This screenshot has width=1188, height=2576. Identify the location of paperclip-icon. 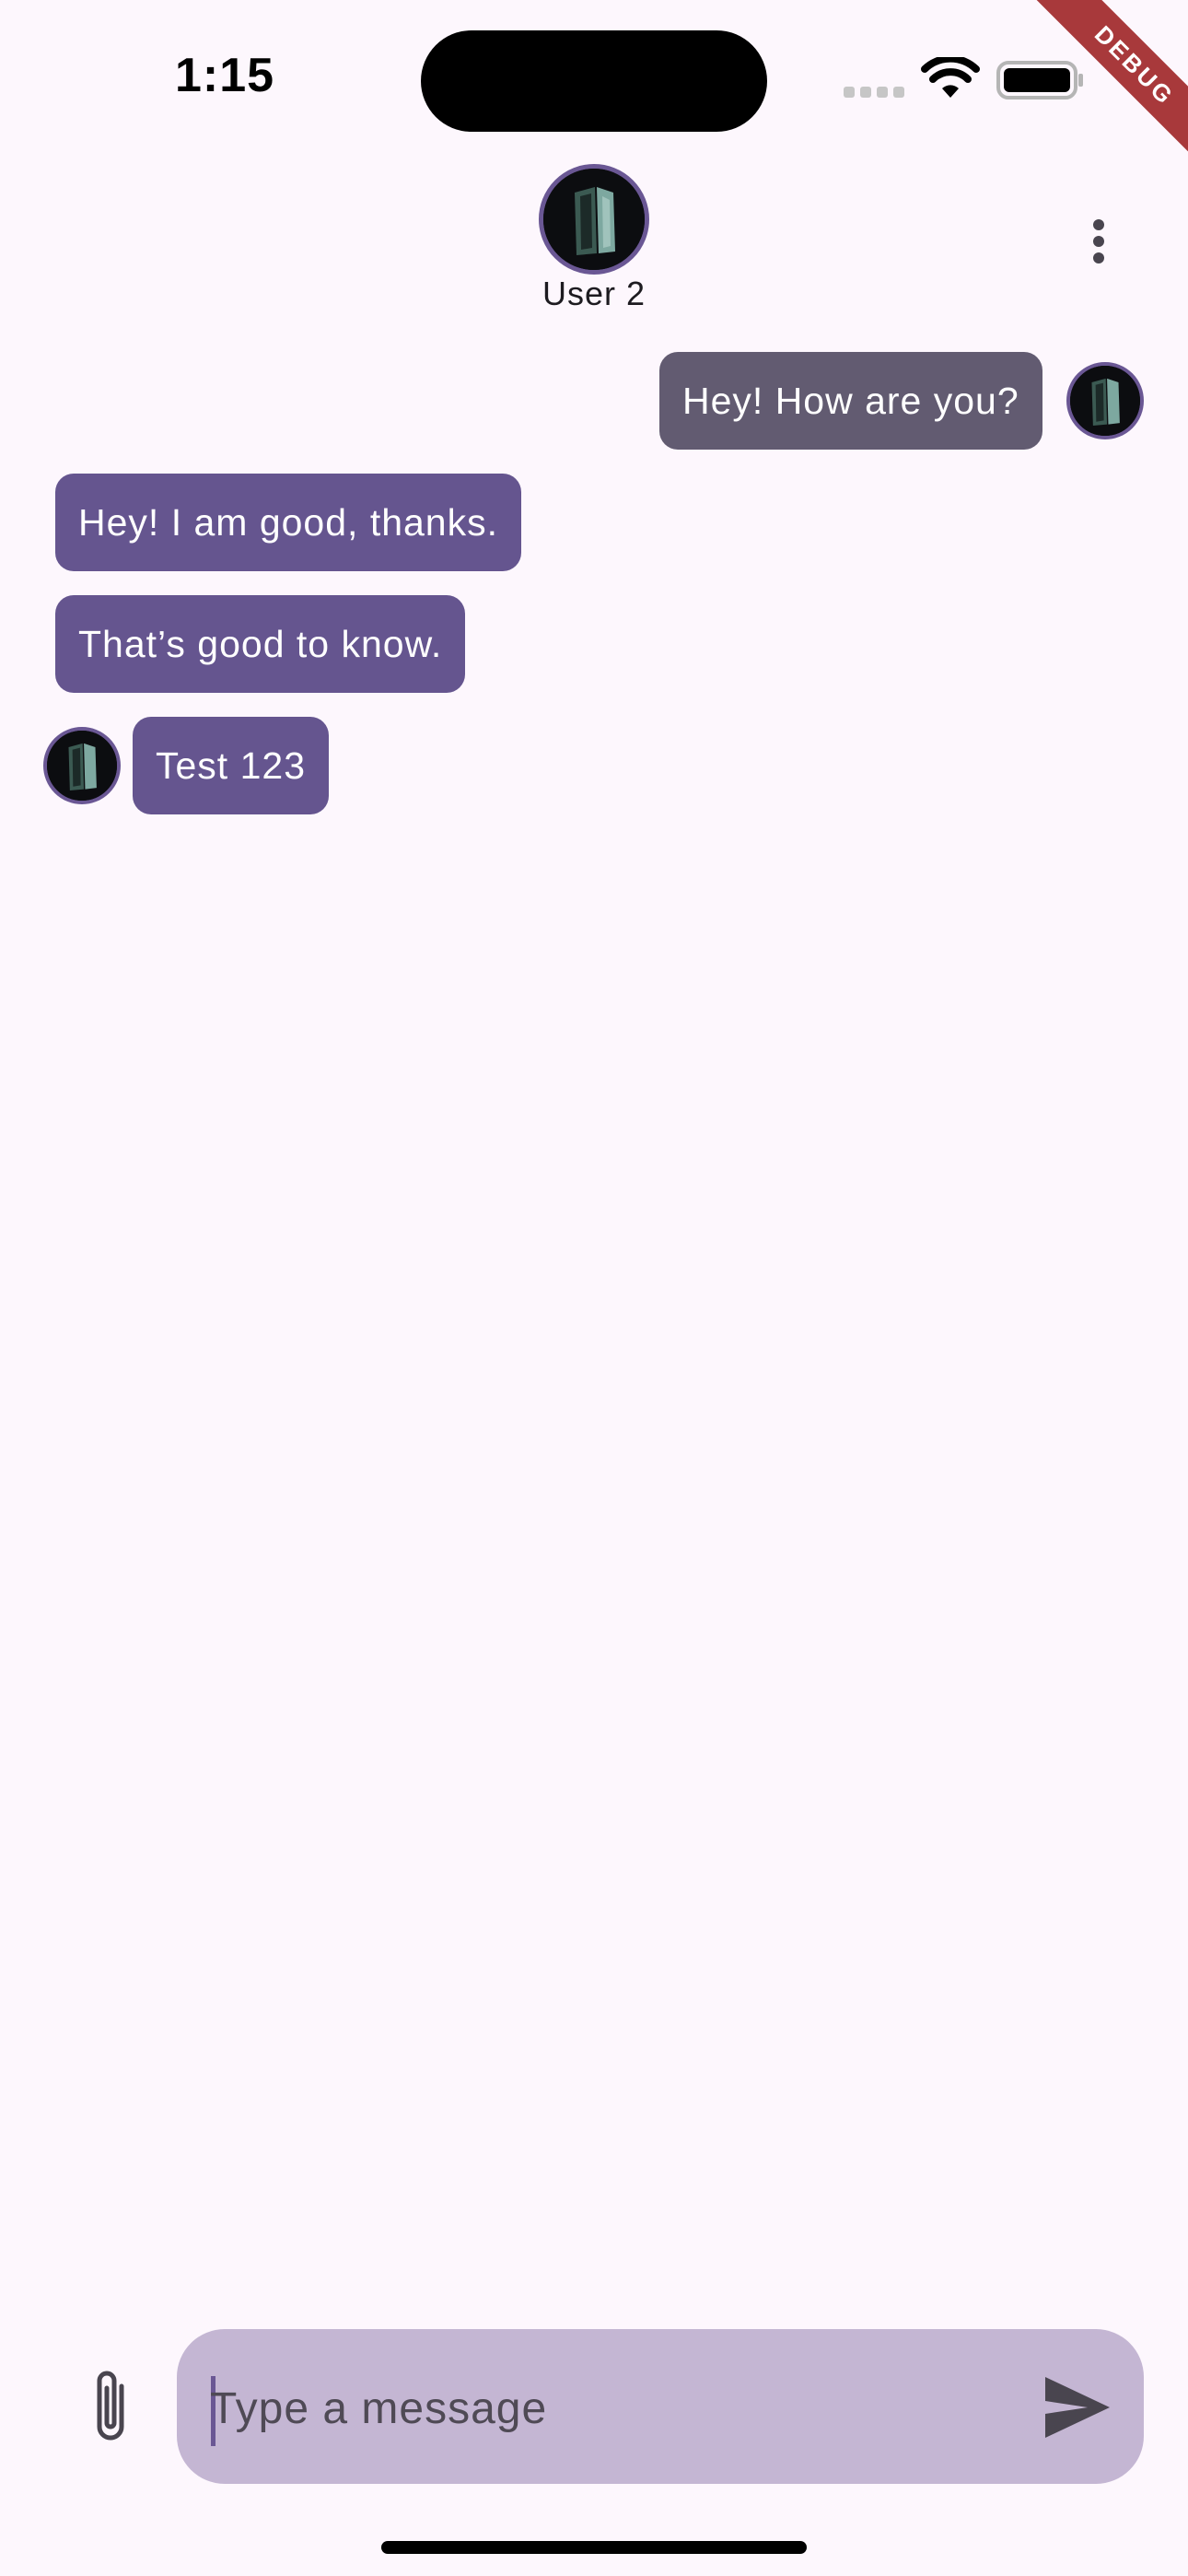
(112, 2407).